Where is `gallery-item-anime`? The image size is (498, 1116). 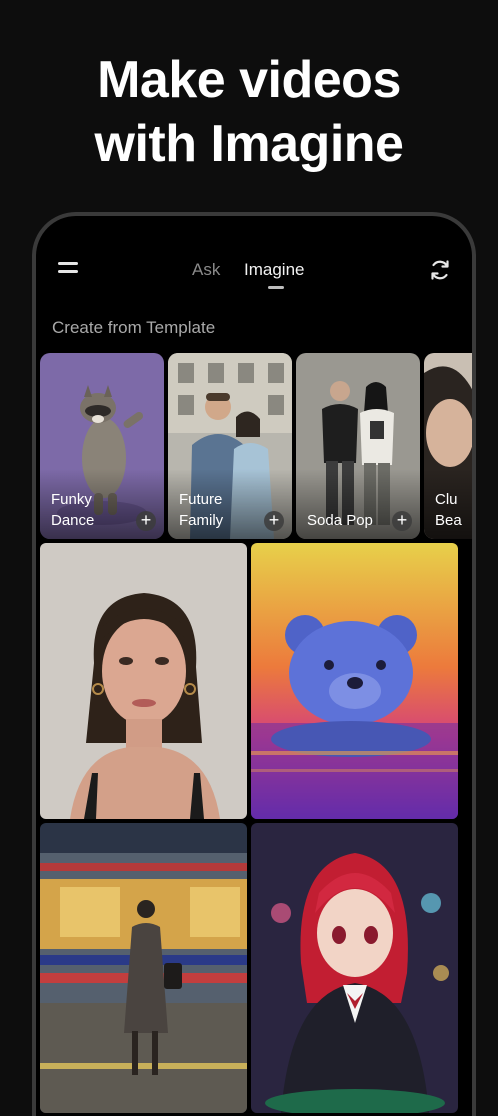 gallery-item-anime is located at coordinates (354, 968).